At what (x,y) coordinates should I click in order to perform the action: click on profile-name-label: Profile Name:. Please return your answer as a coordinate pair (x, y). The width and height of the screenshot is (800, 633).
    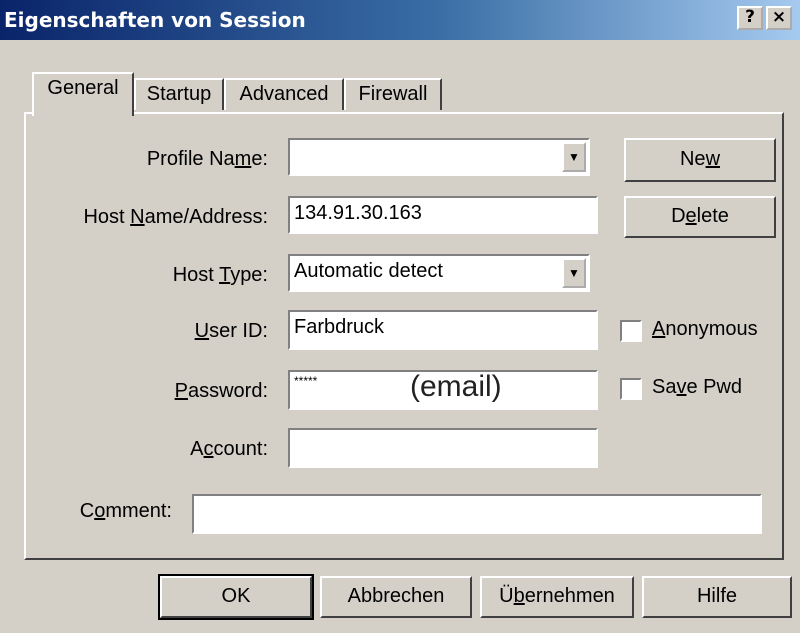
    Looking at the image, I should click on (207, 159).